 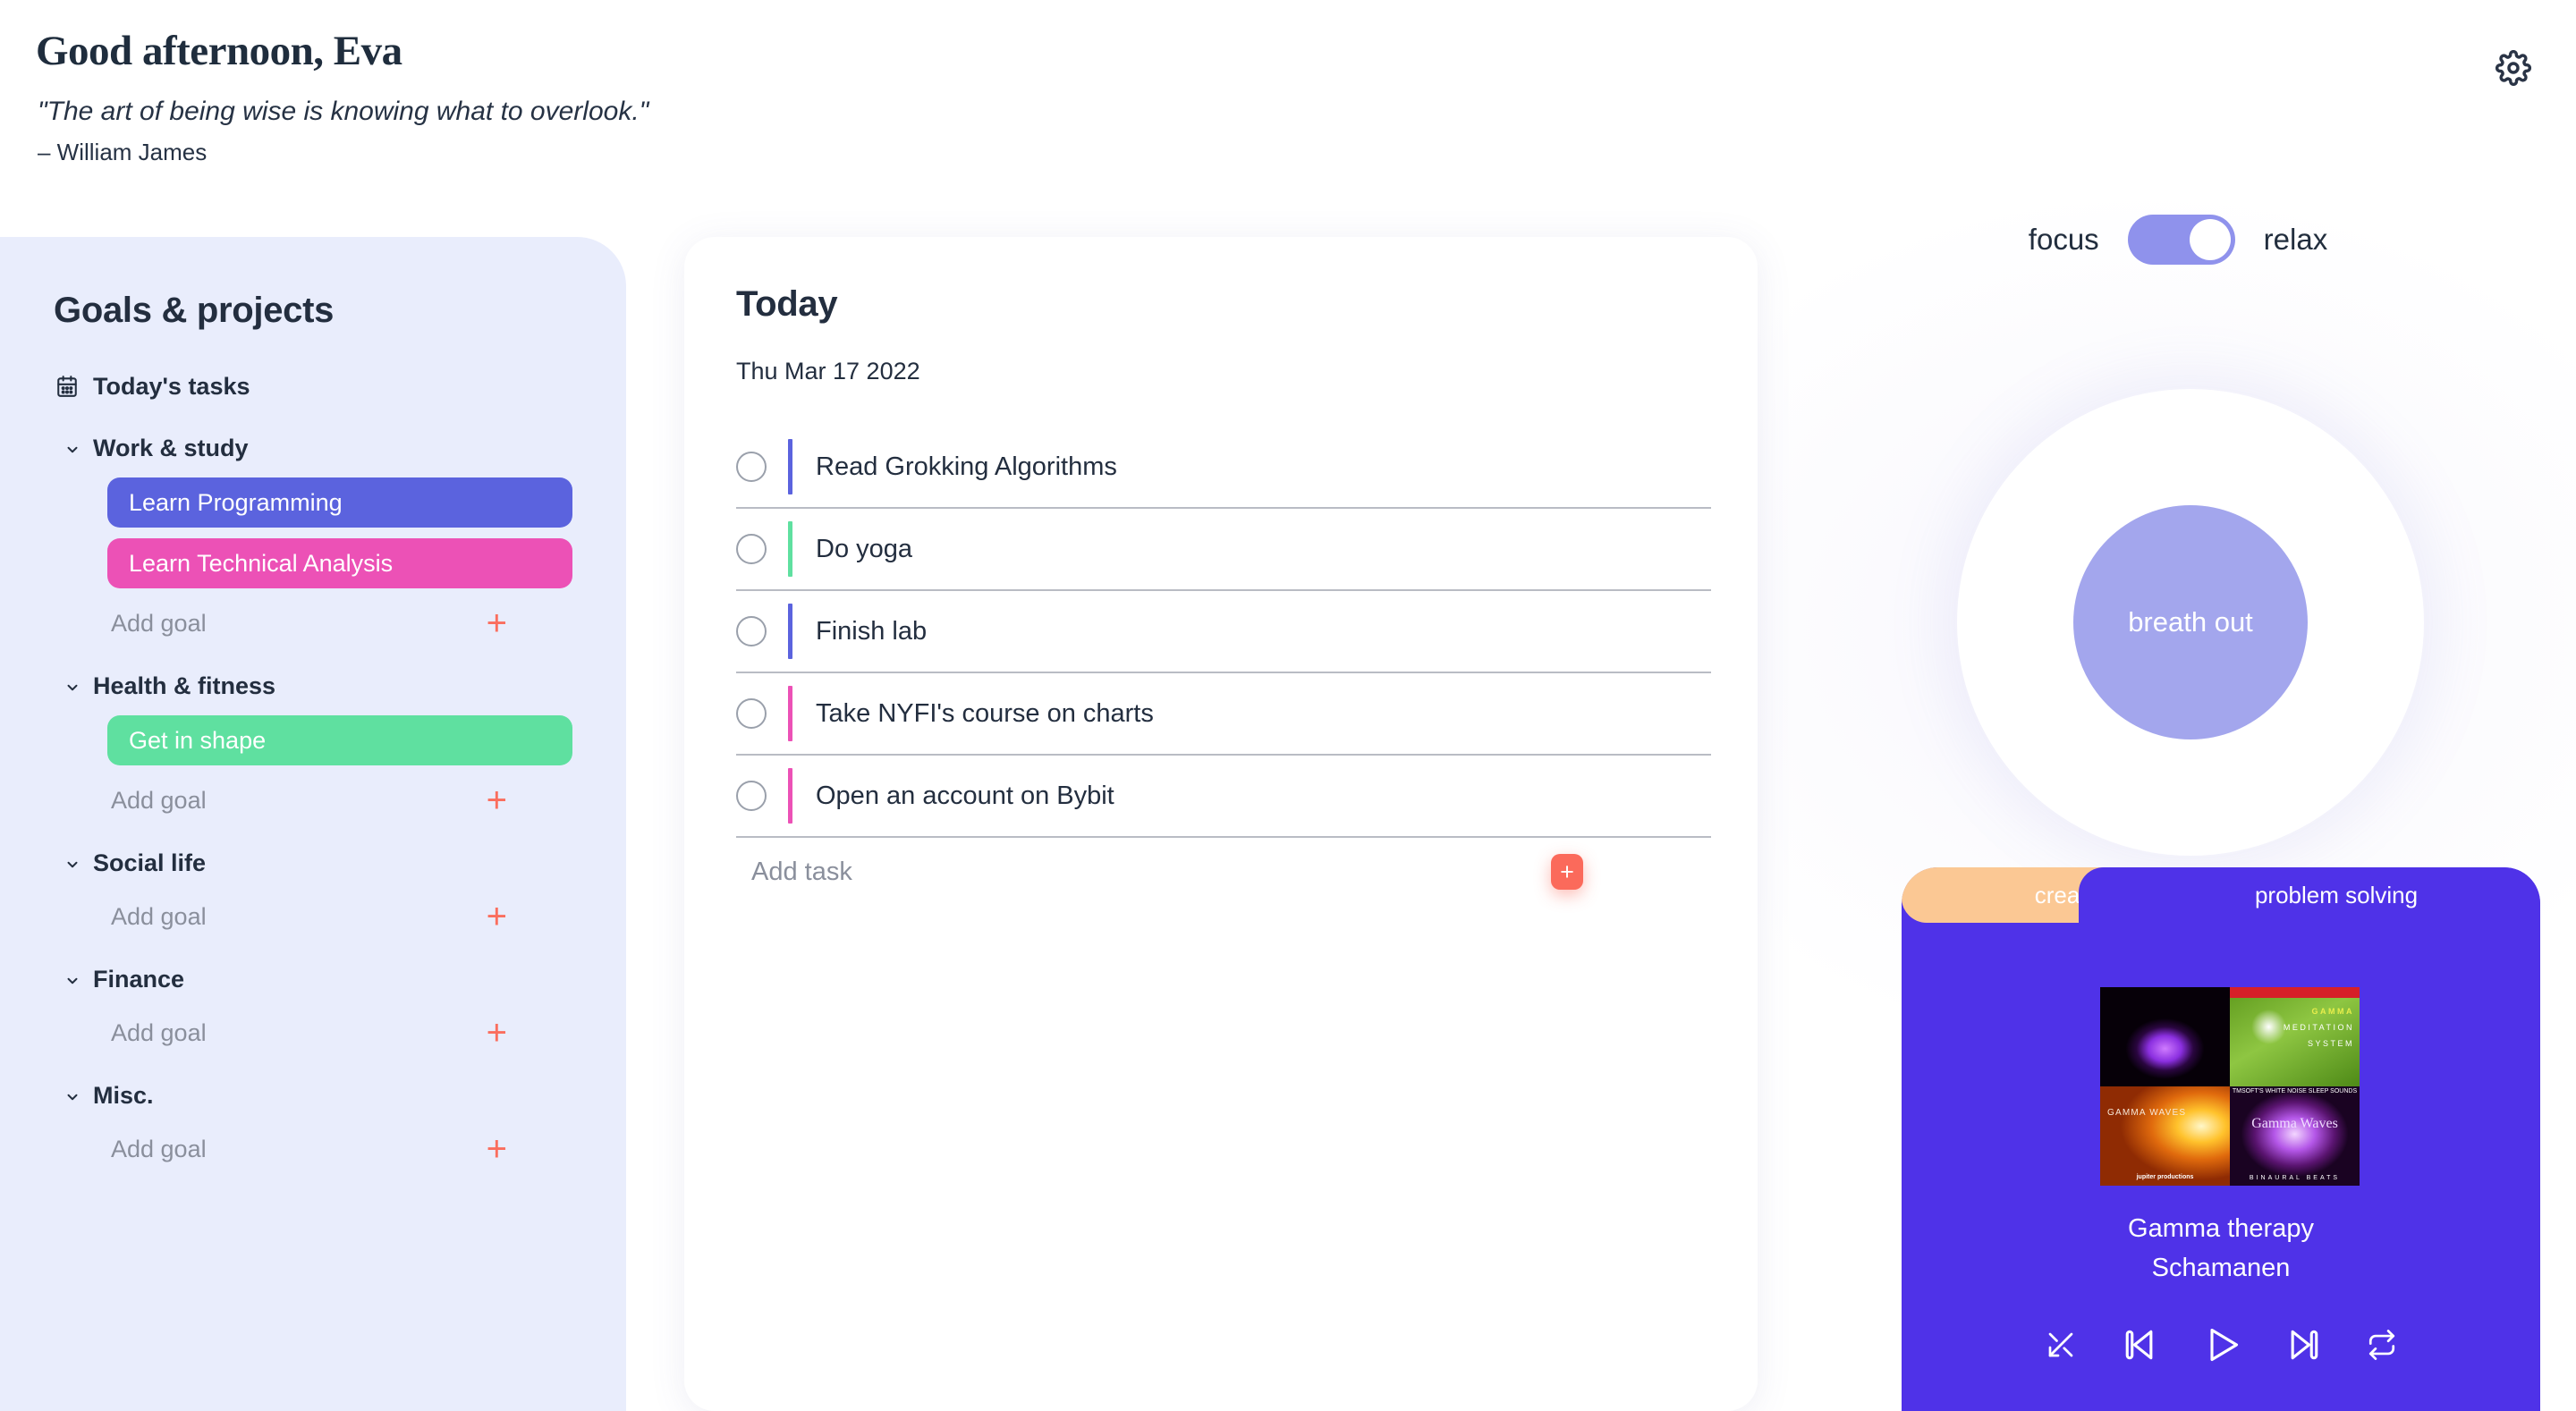 I want to click on gear-icon, so click(x=2513, y=68).